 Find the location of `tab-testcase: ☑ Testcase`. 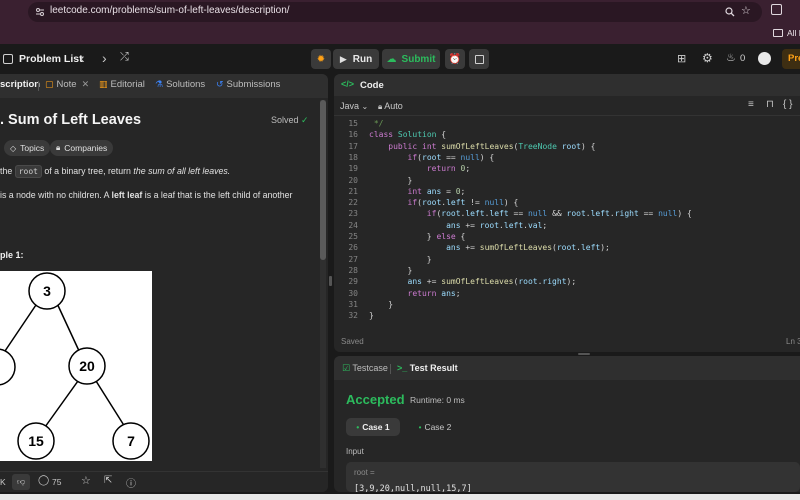

tab-testcase: ☑ Testcase is located at coordinates (365, 368).